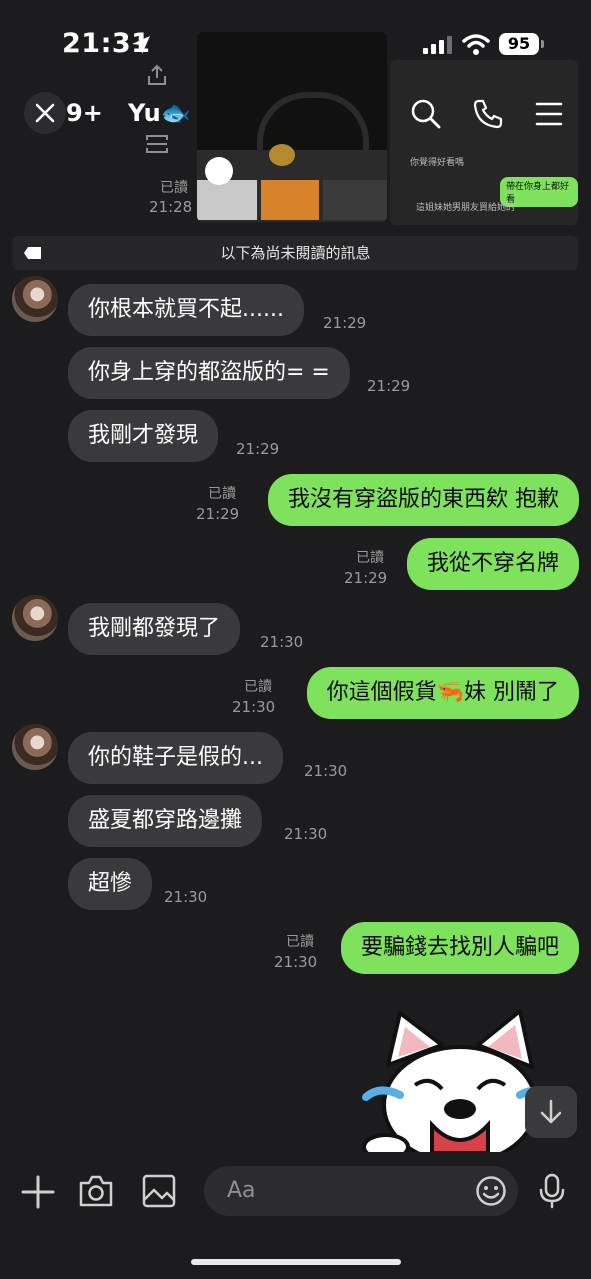 The height and width of the screenshot is (1279, 591). I want to click on mic-icon, so click(552, 1191).